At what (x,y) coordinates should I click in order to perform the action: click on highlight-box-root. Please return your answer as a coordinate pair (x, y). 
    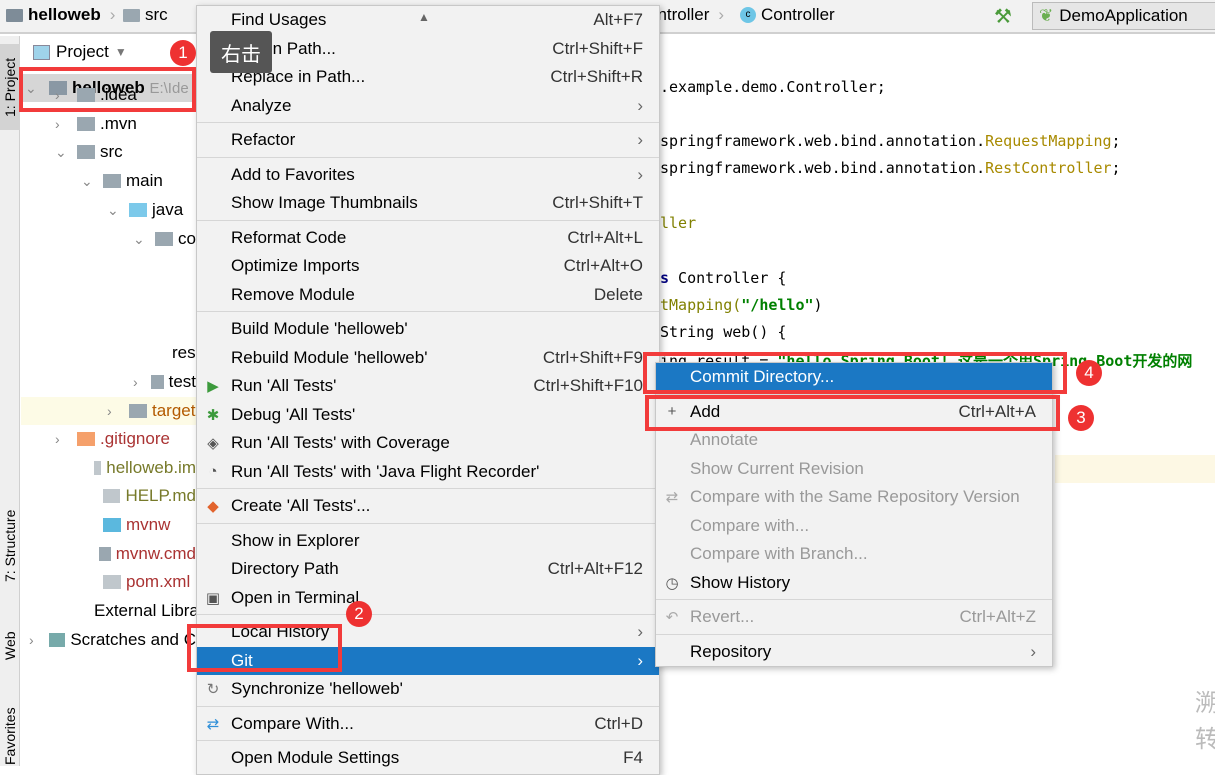
    Looking at the image, I should click on (107, 89).